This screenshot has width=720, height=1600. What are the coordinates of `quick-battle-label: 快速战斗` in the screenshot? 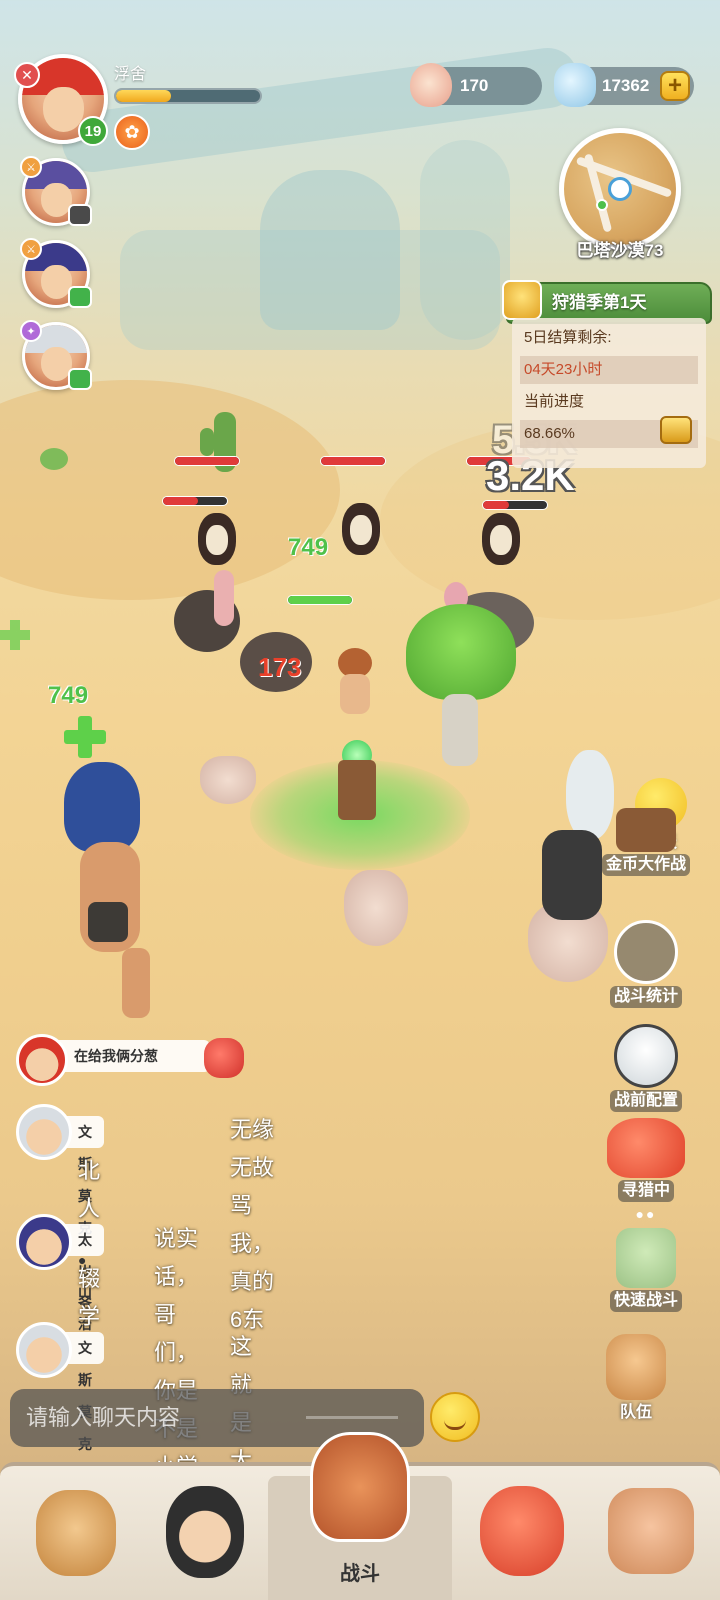 It's located at (645, 1301).